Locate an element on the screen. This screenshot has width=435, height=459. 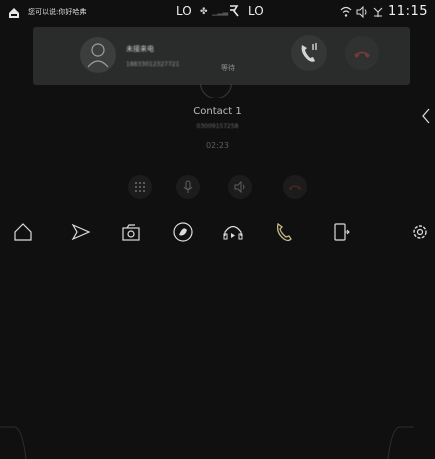
caller-number: 18833012327721 is located at coordinates (153, 64).